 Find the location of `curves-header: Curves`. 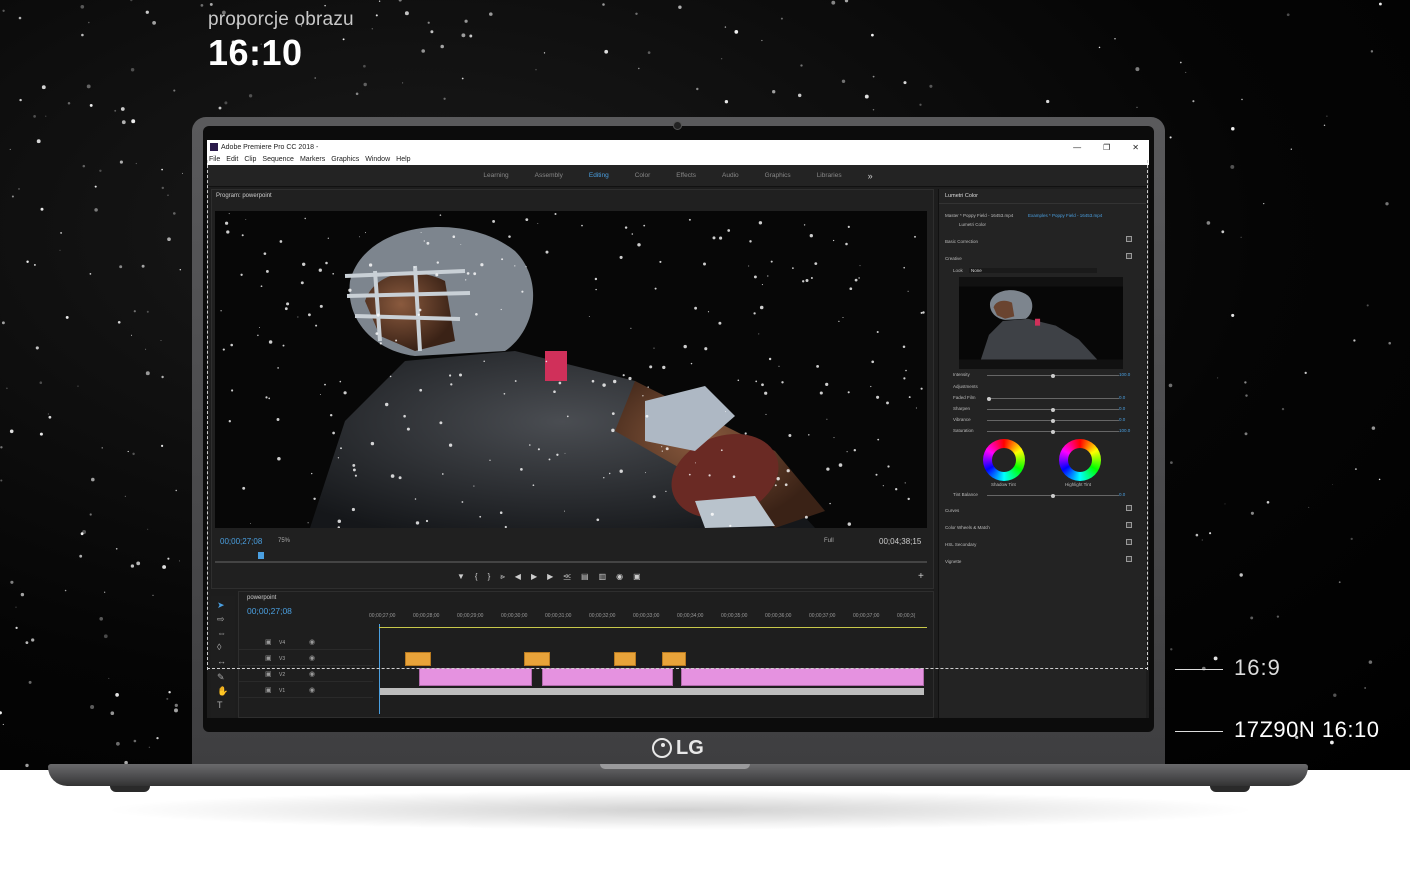

curves-header: Curves is located at coordinates (952, 510).